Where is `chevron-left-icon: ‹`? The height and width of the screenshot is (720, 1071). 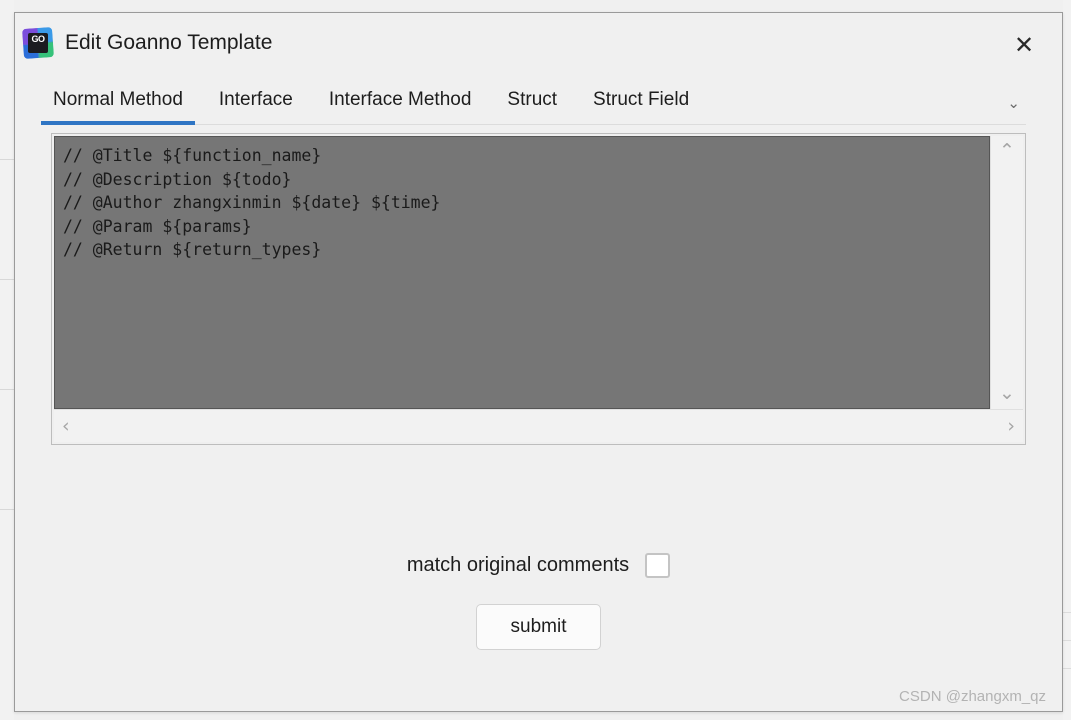 chevron-left-icon: ‹ is located at coordinates (66, 426).